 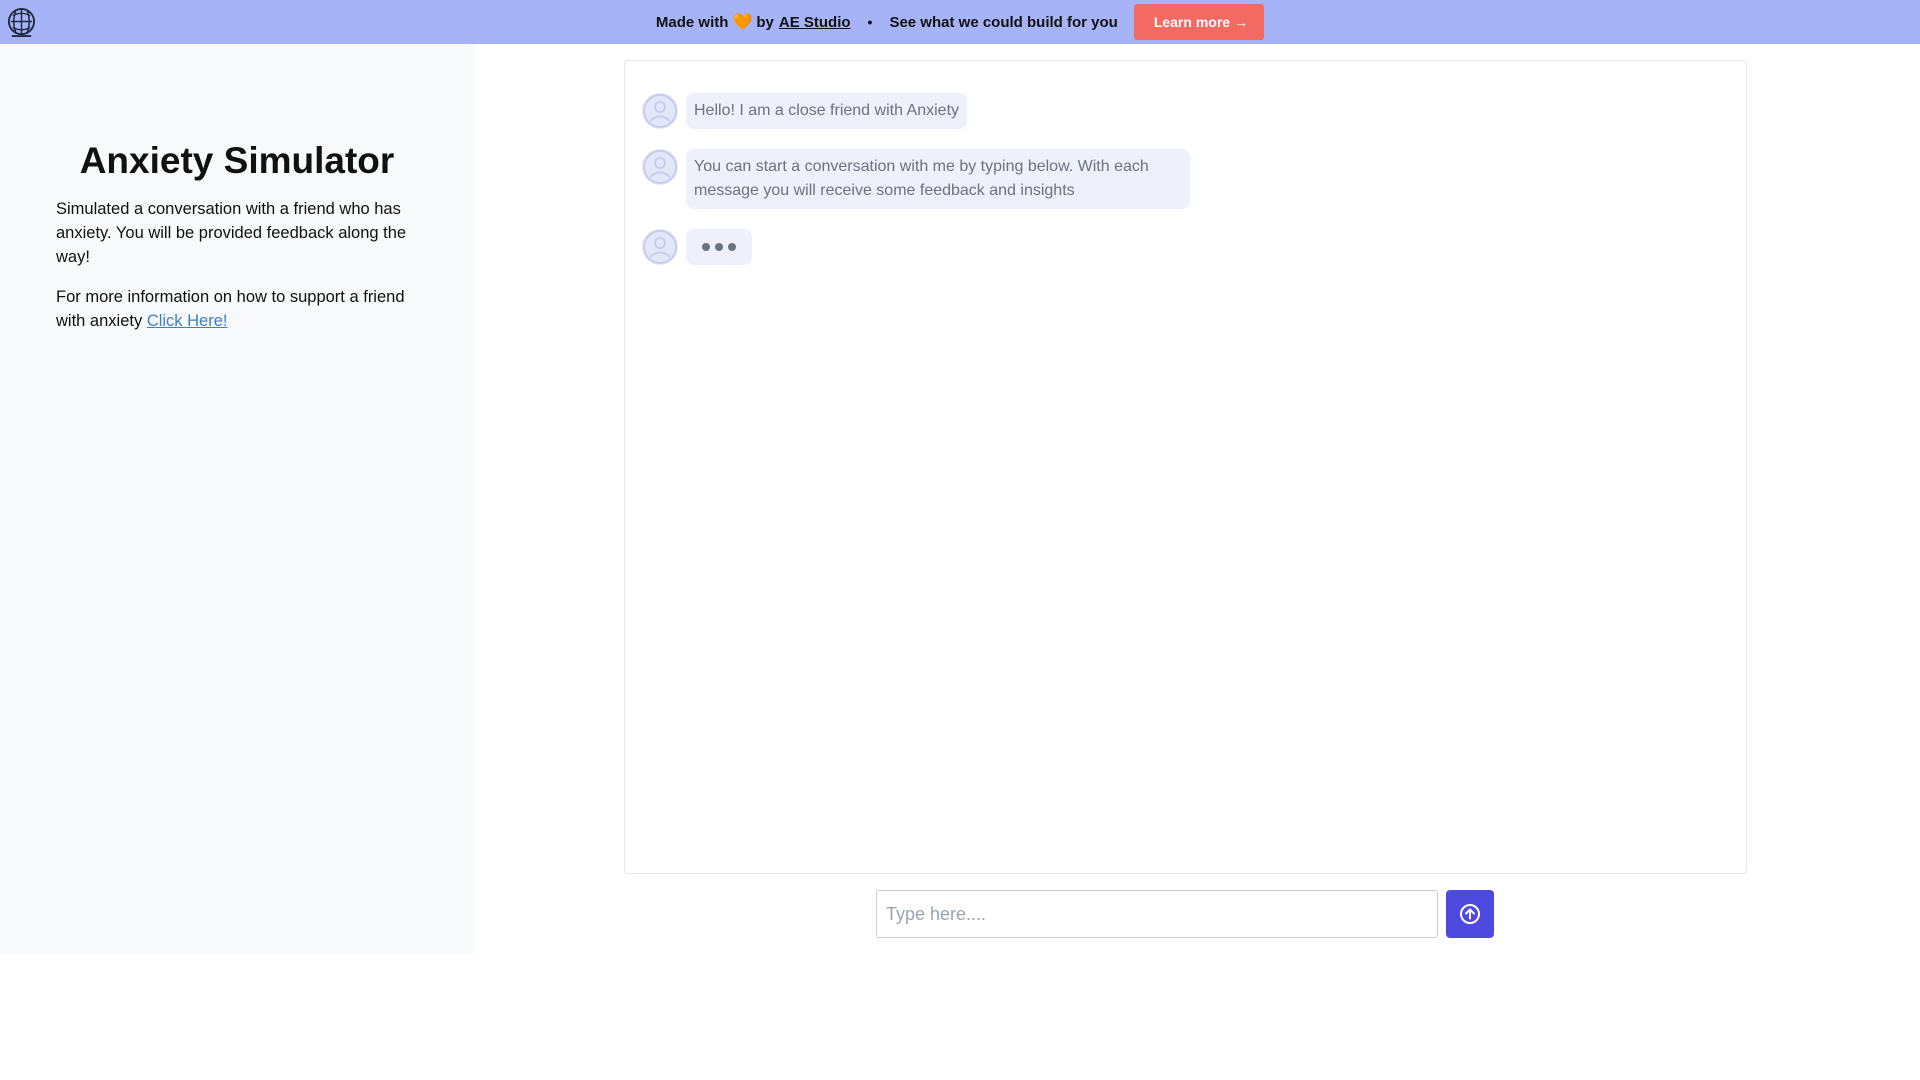 I want to click on message-composer, so click(x=1185, y=914).